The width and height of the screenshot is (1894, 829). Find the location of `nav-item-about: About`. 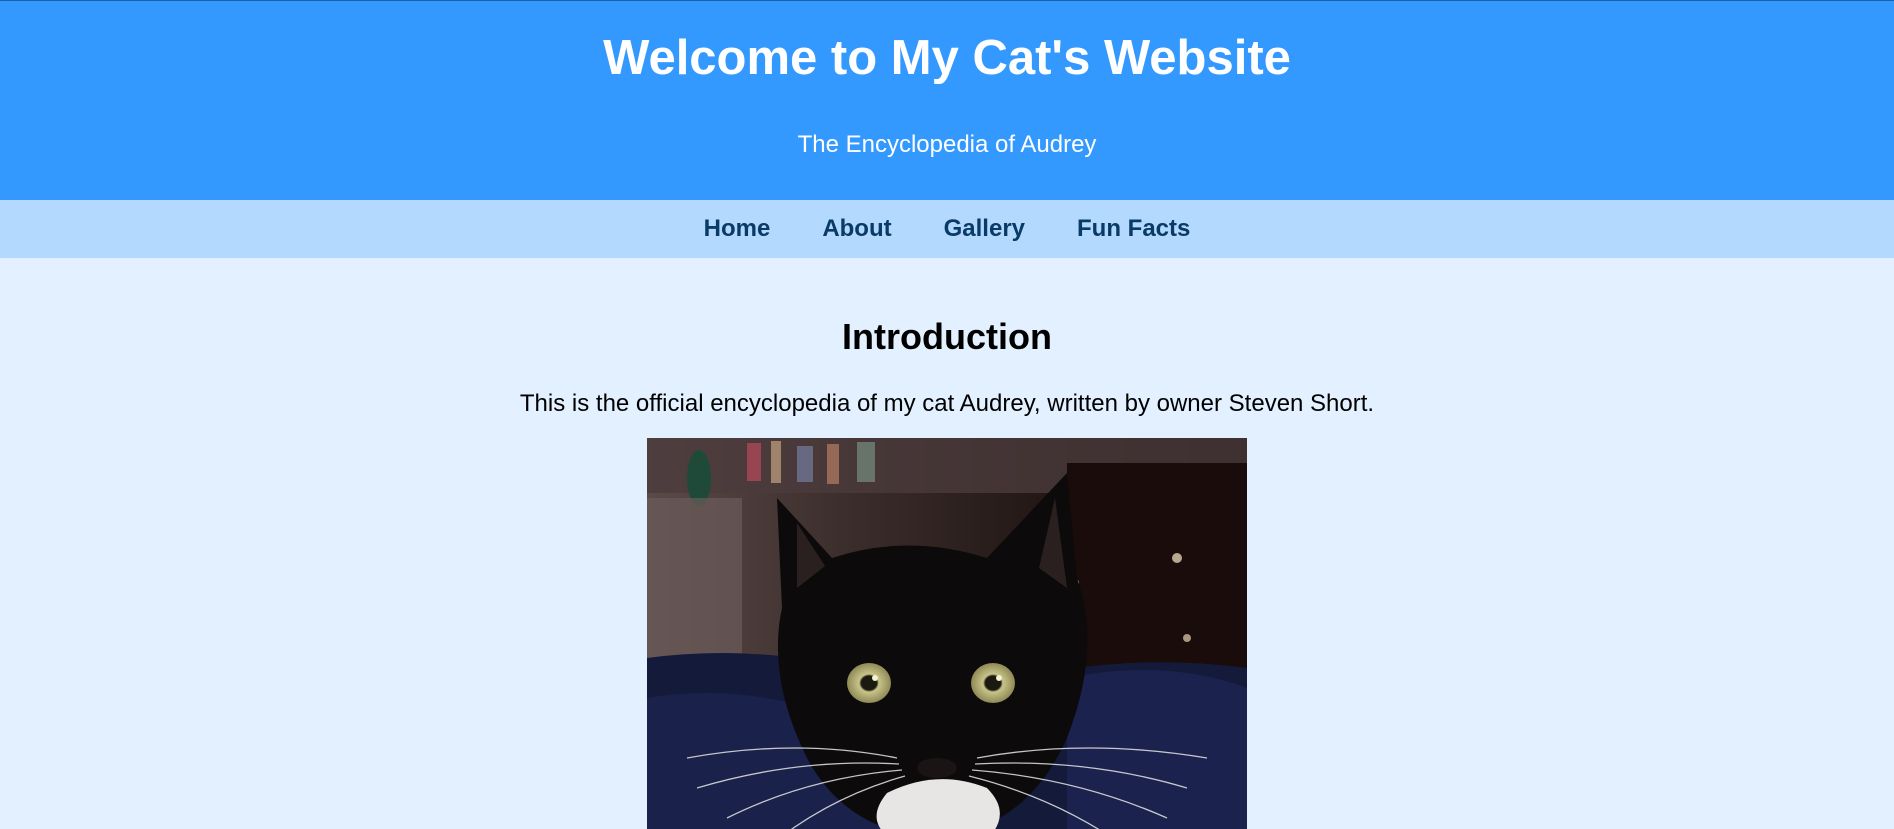

nav-item-about: About is located at coordinates (856, 229).